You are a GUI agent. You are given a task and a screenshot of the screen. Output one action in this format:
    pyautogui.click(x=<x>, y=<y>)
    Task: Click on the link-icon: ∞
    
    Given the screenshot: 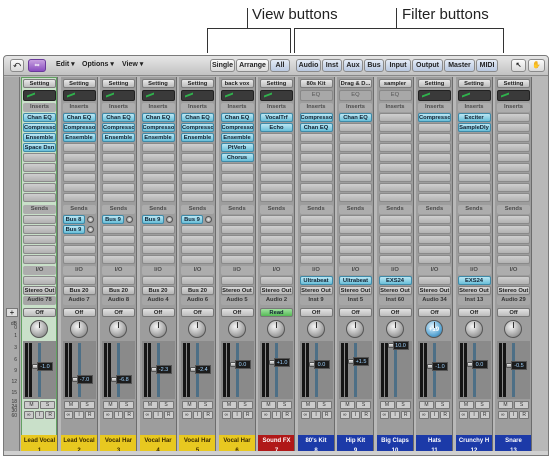 What is the action you would take?
    pyautogui.click(x=37, y=65)
    